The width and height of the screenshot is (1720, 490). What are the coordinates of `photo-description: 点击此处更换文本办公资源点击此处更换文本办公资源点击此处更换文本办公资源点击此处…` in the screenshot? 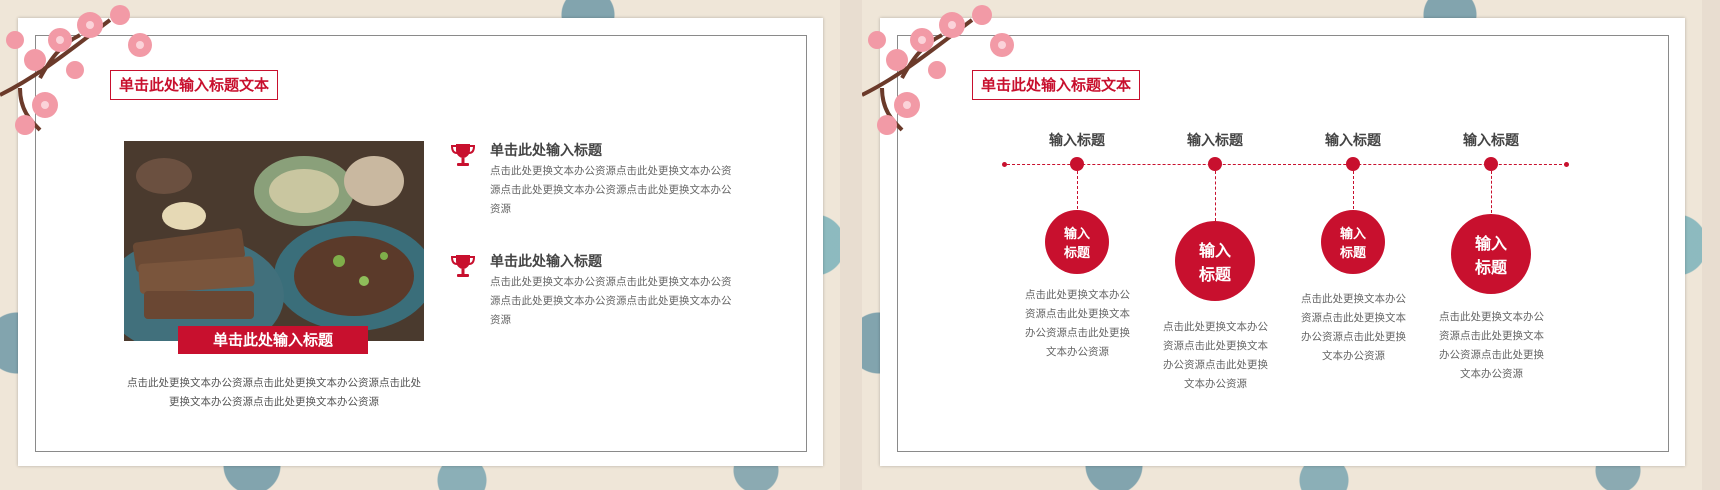 It's located at (274, 393).